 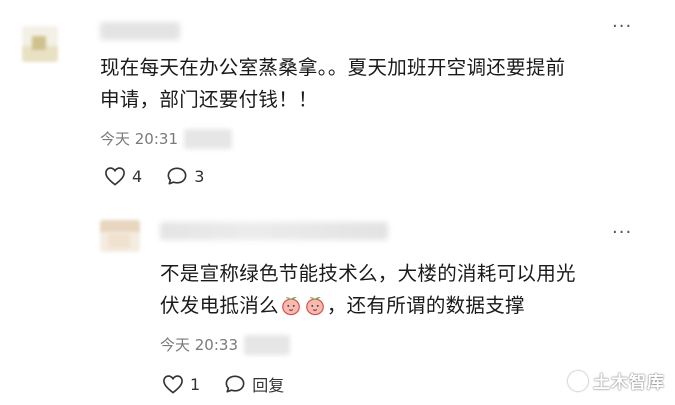 I want to click on reply-button: 3, so click(x=185, y=176).